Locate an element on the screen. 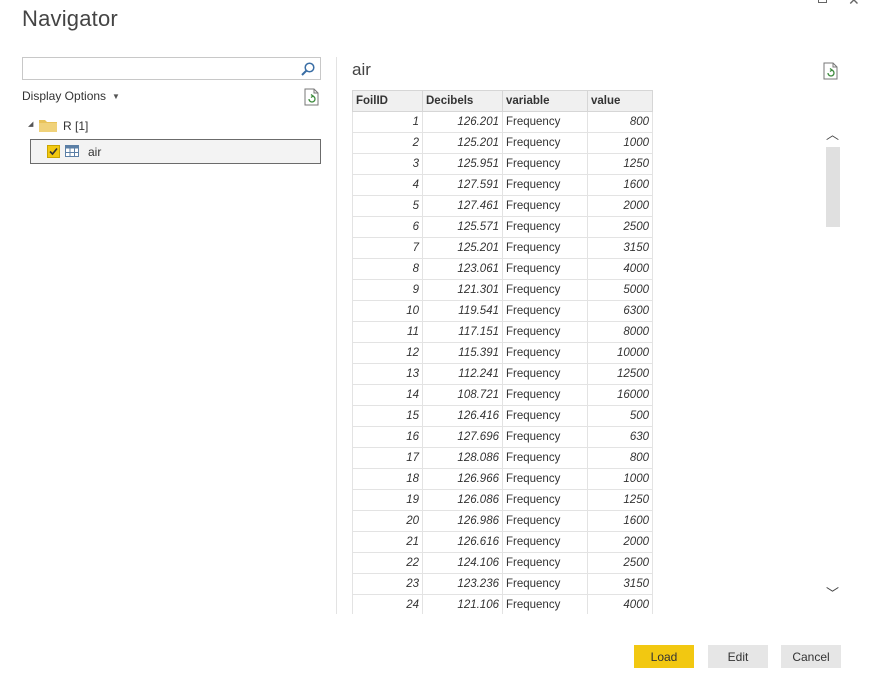 Image resolution: width=869 pixels, height=680 pixels. table-cell: 23 is located at coordinates (387, 584).